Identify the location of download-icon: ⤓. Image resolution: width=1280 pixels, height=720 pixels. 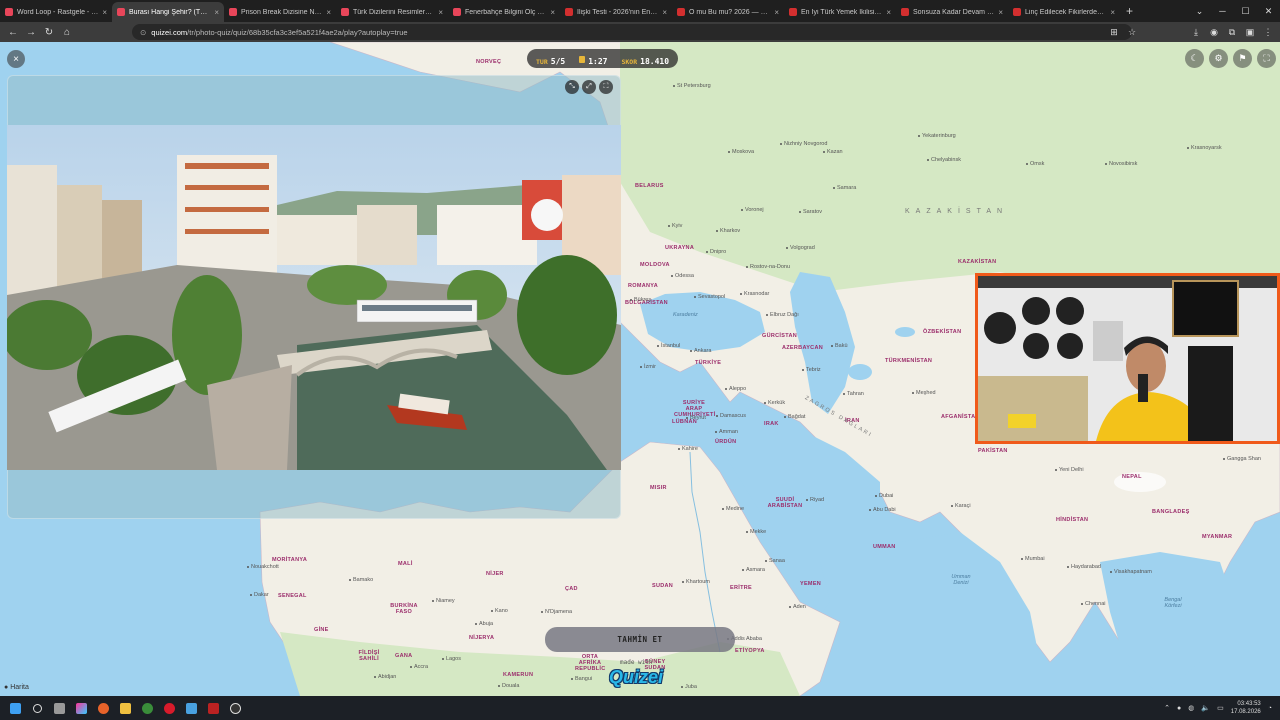
(1196, 32).